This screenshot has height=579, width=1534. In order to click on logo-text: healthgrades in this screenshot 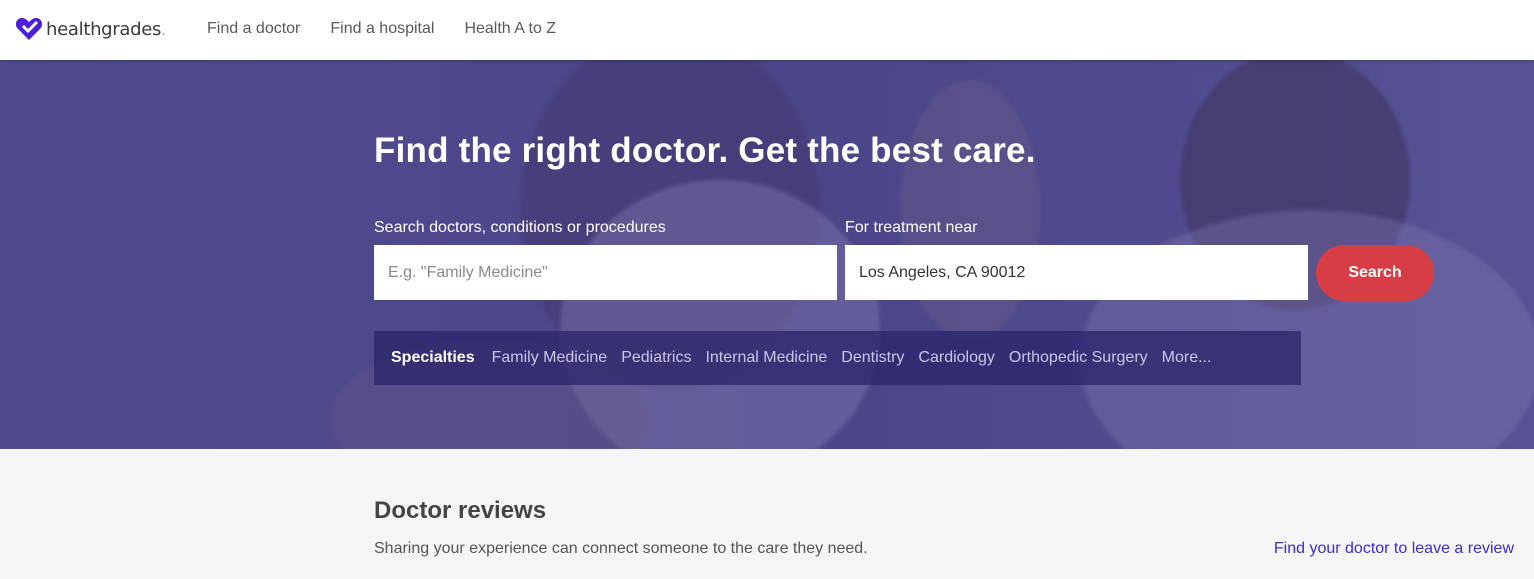, I will do `click(104, 29)`.